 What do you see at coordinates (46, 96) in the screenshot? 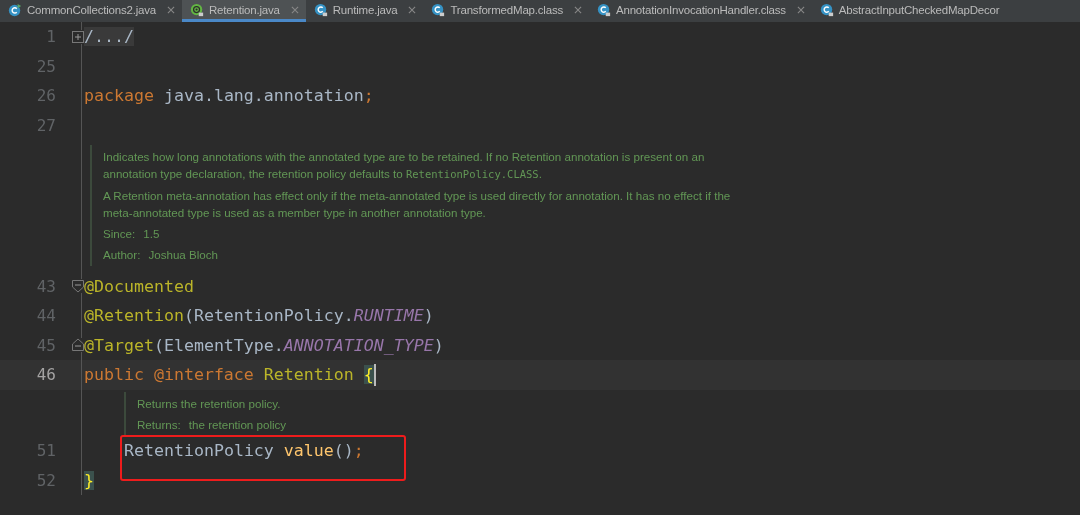
I see `line-number: 26` at bounding box center [46, 96].